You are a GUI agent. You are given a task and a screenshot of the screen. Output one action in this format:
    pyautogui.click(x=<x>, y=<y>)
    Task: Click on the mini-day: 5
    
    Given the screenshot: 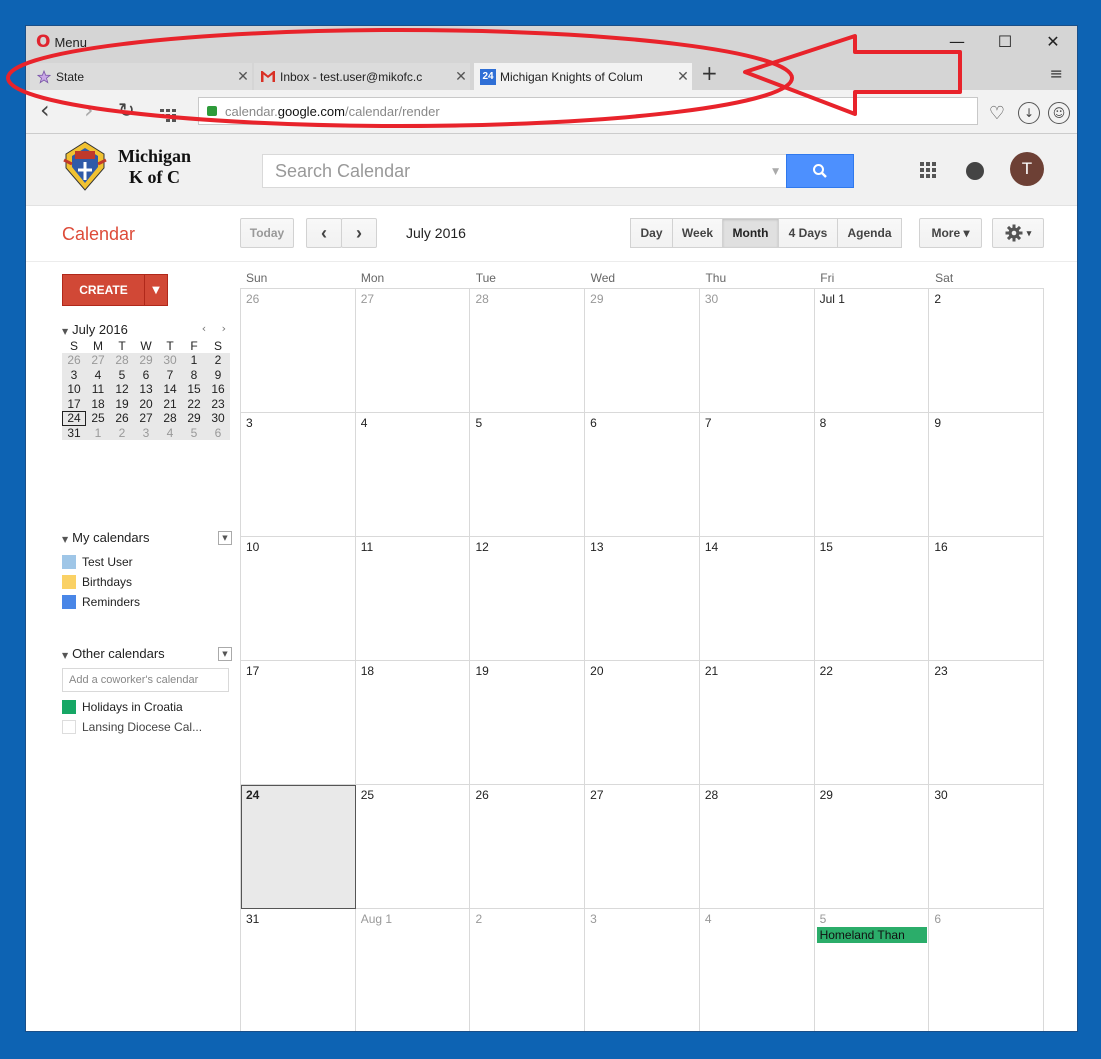 What is the action you would take?
    pyautogui.click(x=122, y=374)
    